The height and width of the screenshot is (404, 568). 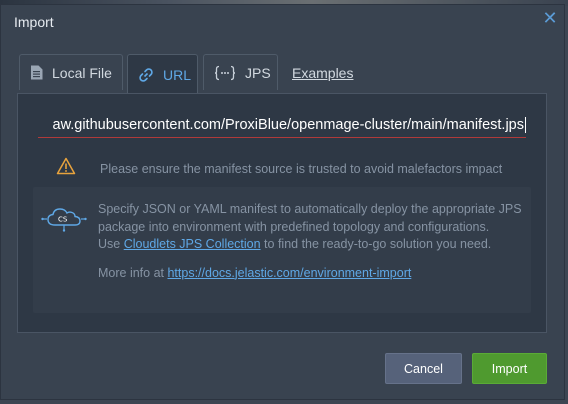 What do you see at coordinates (525, 125) in the screenshot?
I see `text-caret` at bounding box center [525, 125].